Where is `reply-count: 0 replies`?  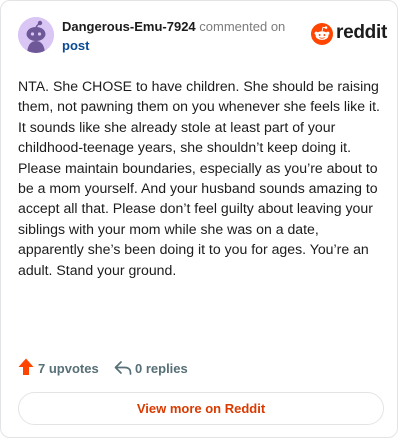
reply-count: 0 replies is located at coordinates (161, 368).